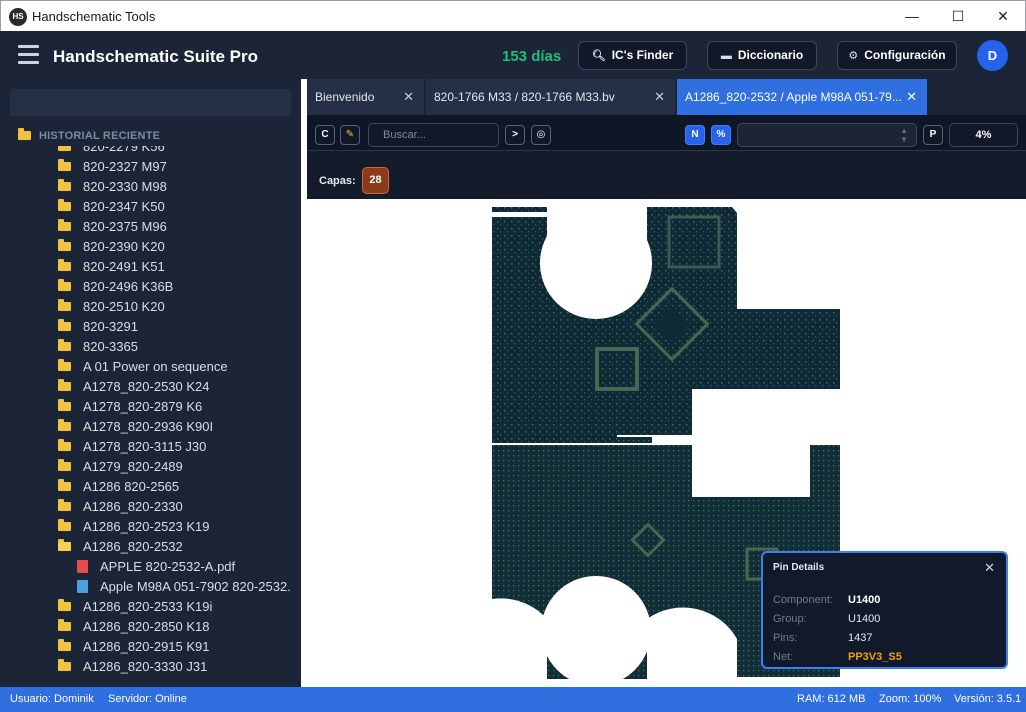  I want to click on tree-item-label: 820-2375 M96, so click(125, 226).